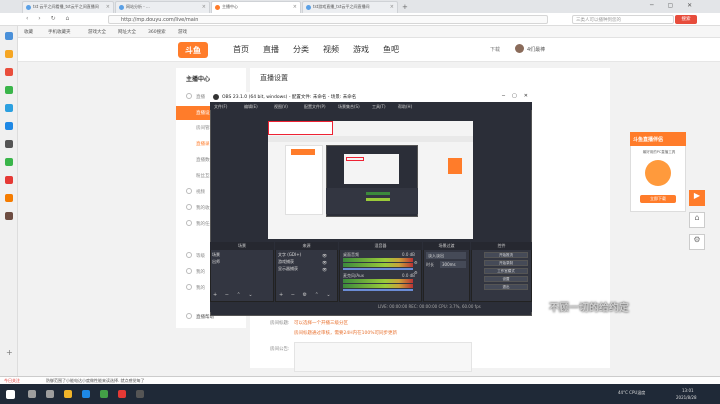  What do you see at coordinates (697, 198) in the screenshot?
I see `play-icon: ▶` at bounding box center [697, 198].